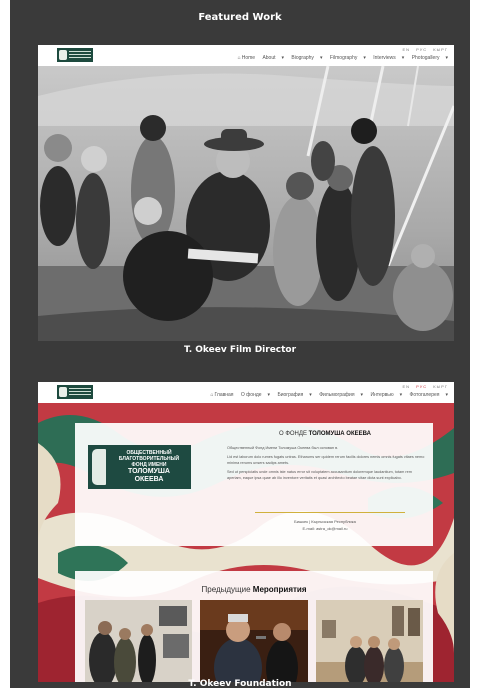  Describe the element at coordinates (268, 58) in the screenshot. I see `nav-about: About` at that location.